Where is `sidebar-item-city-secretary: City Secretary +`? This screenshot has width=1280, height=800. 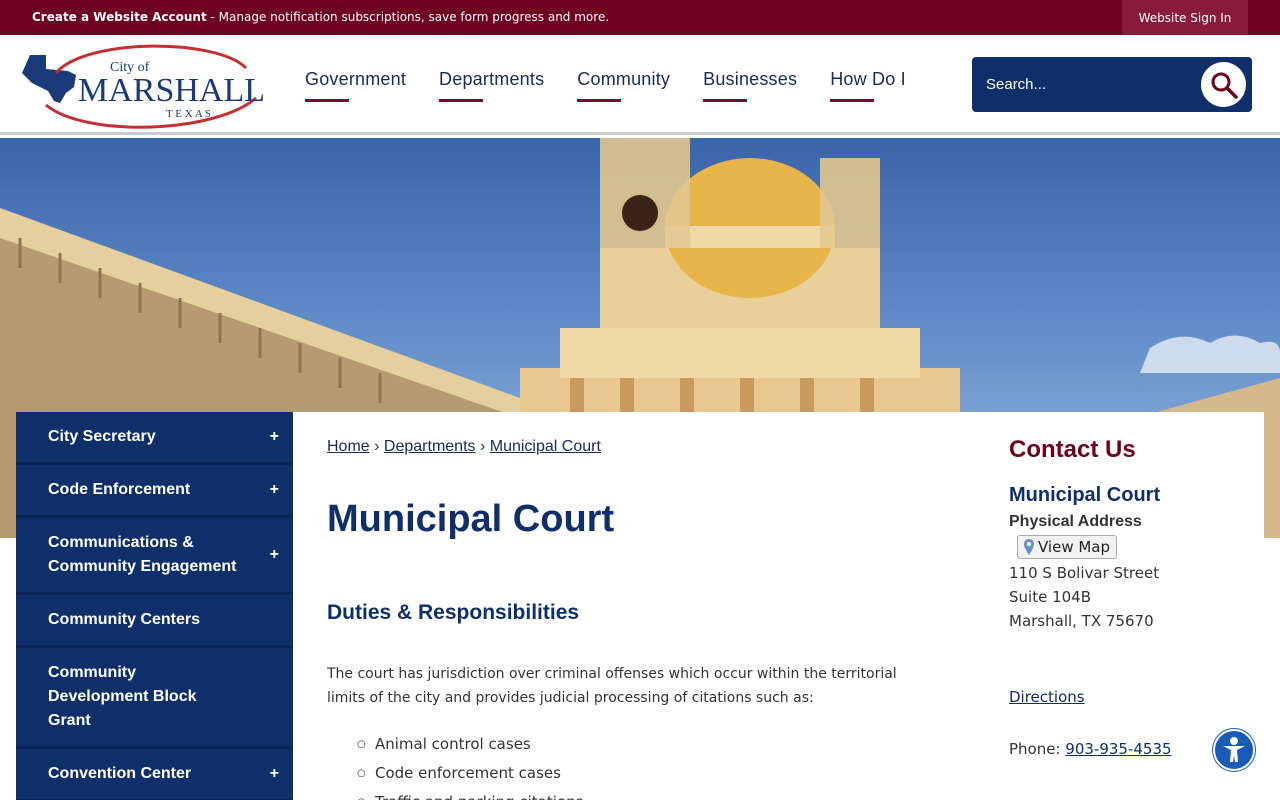
sidebar-item-city-secretary: City Secretary + is located at coordinates (154, 438).